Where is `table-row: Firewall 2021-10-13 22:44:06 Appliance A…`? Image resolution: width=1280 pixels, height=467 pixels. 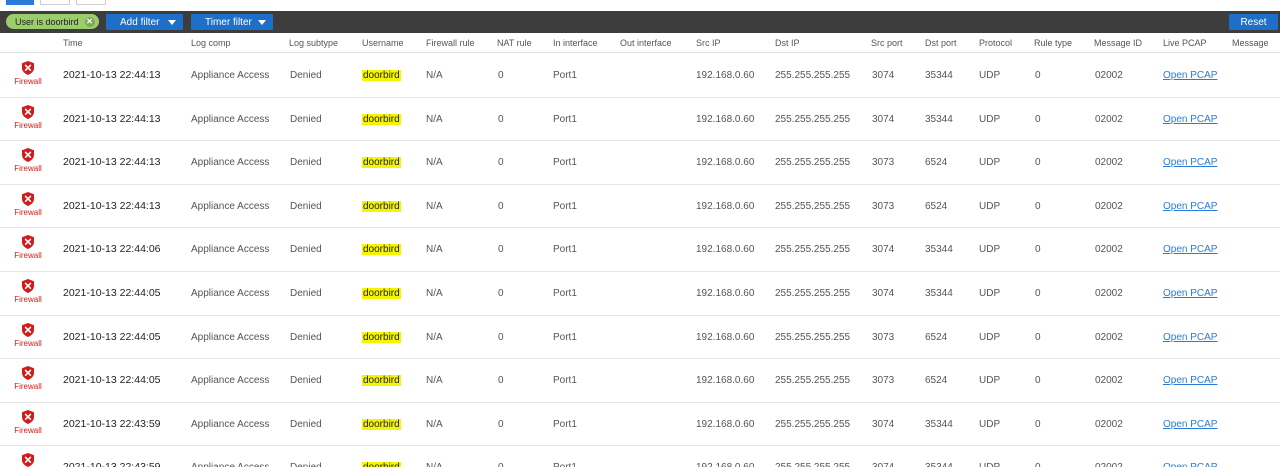 table-row: Firewall 2021-10-13 22:44:06 Appliance A… is located at coordinates (640, 250).